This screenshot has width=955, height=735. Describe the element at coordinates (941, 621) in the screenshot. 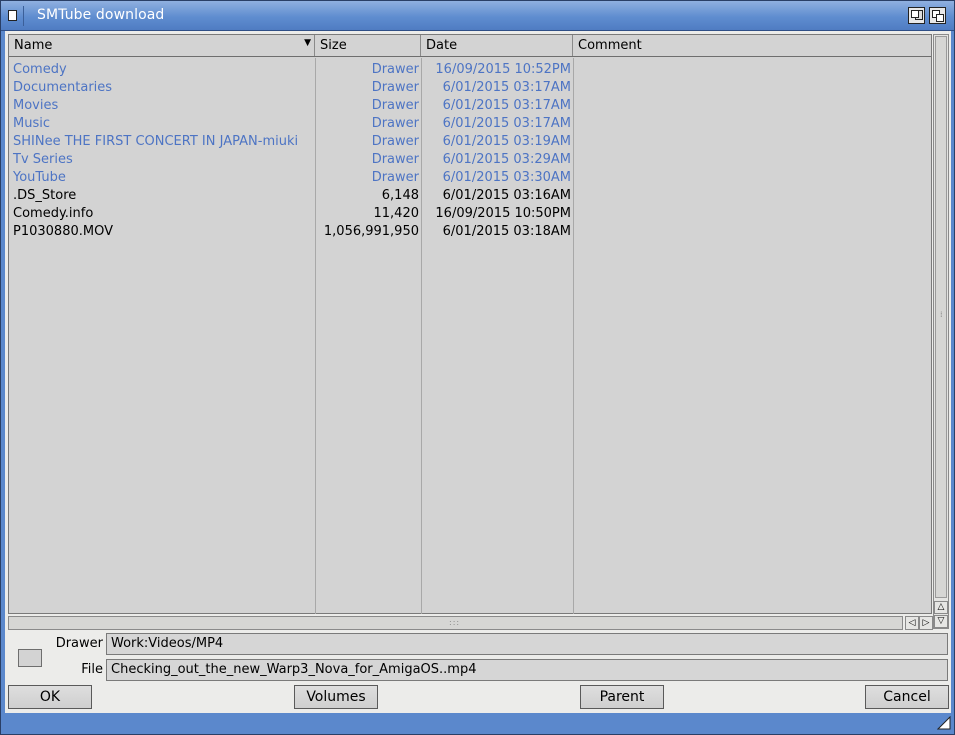

I see `scroll-down-icon: ▽` at that location.